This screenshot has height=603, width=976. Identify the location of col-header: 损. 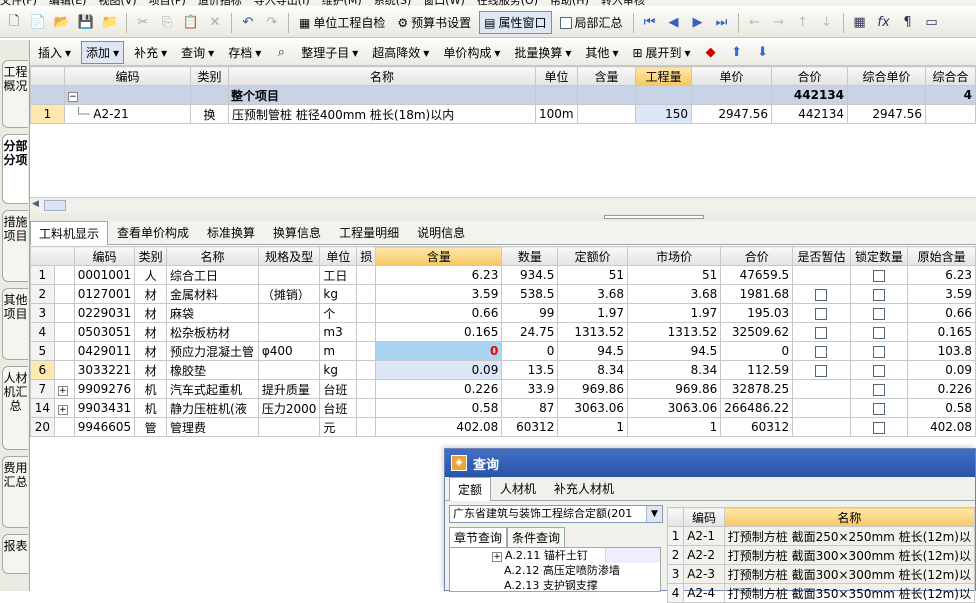
(366, 256).